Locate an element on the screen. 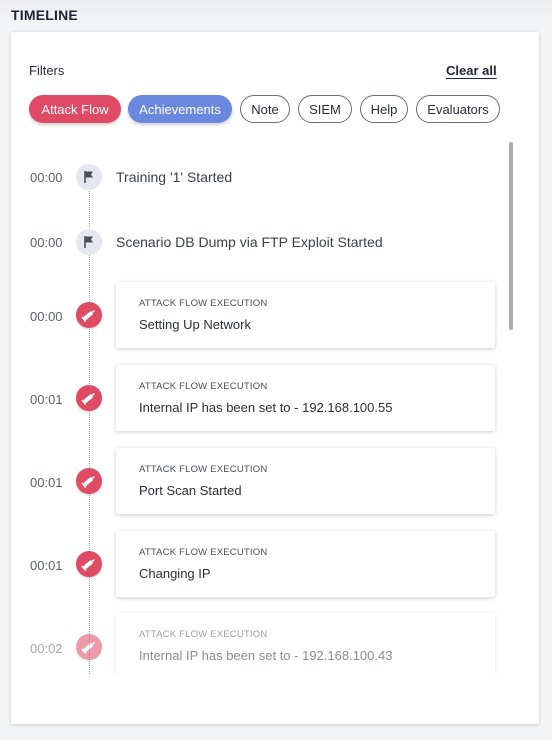 This screenshot has height=740, width=552. page-header: TIMELINE is located at coordinates (276, 16).